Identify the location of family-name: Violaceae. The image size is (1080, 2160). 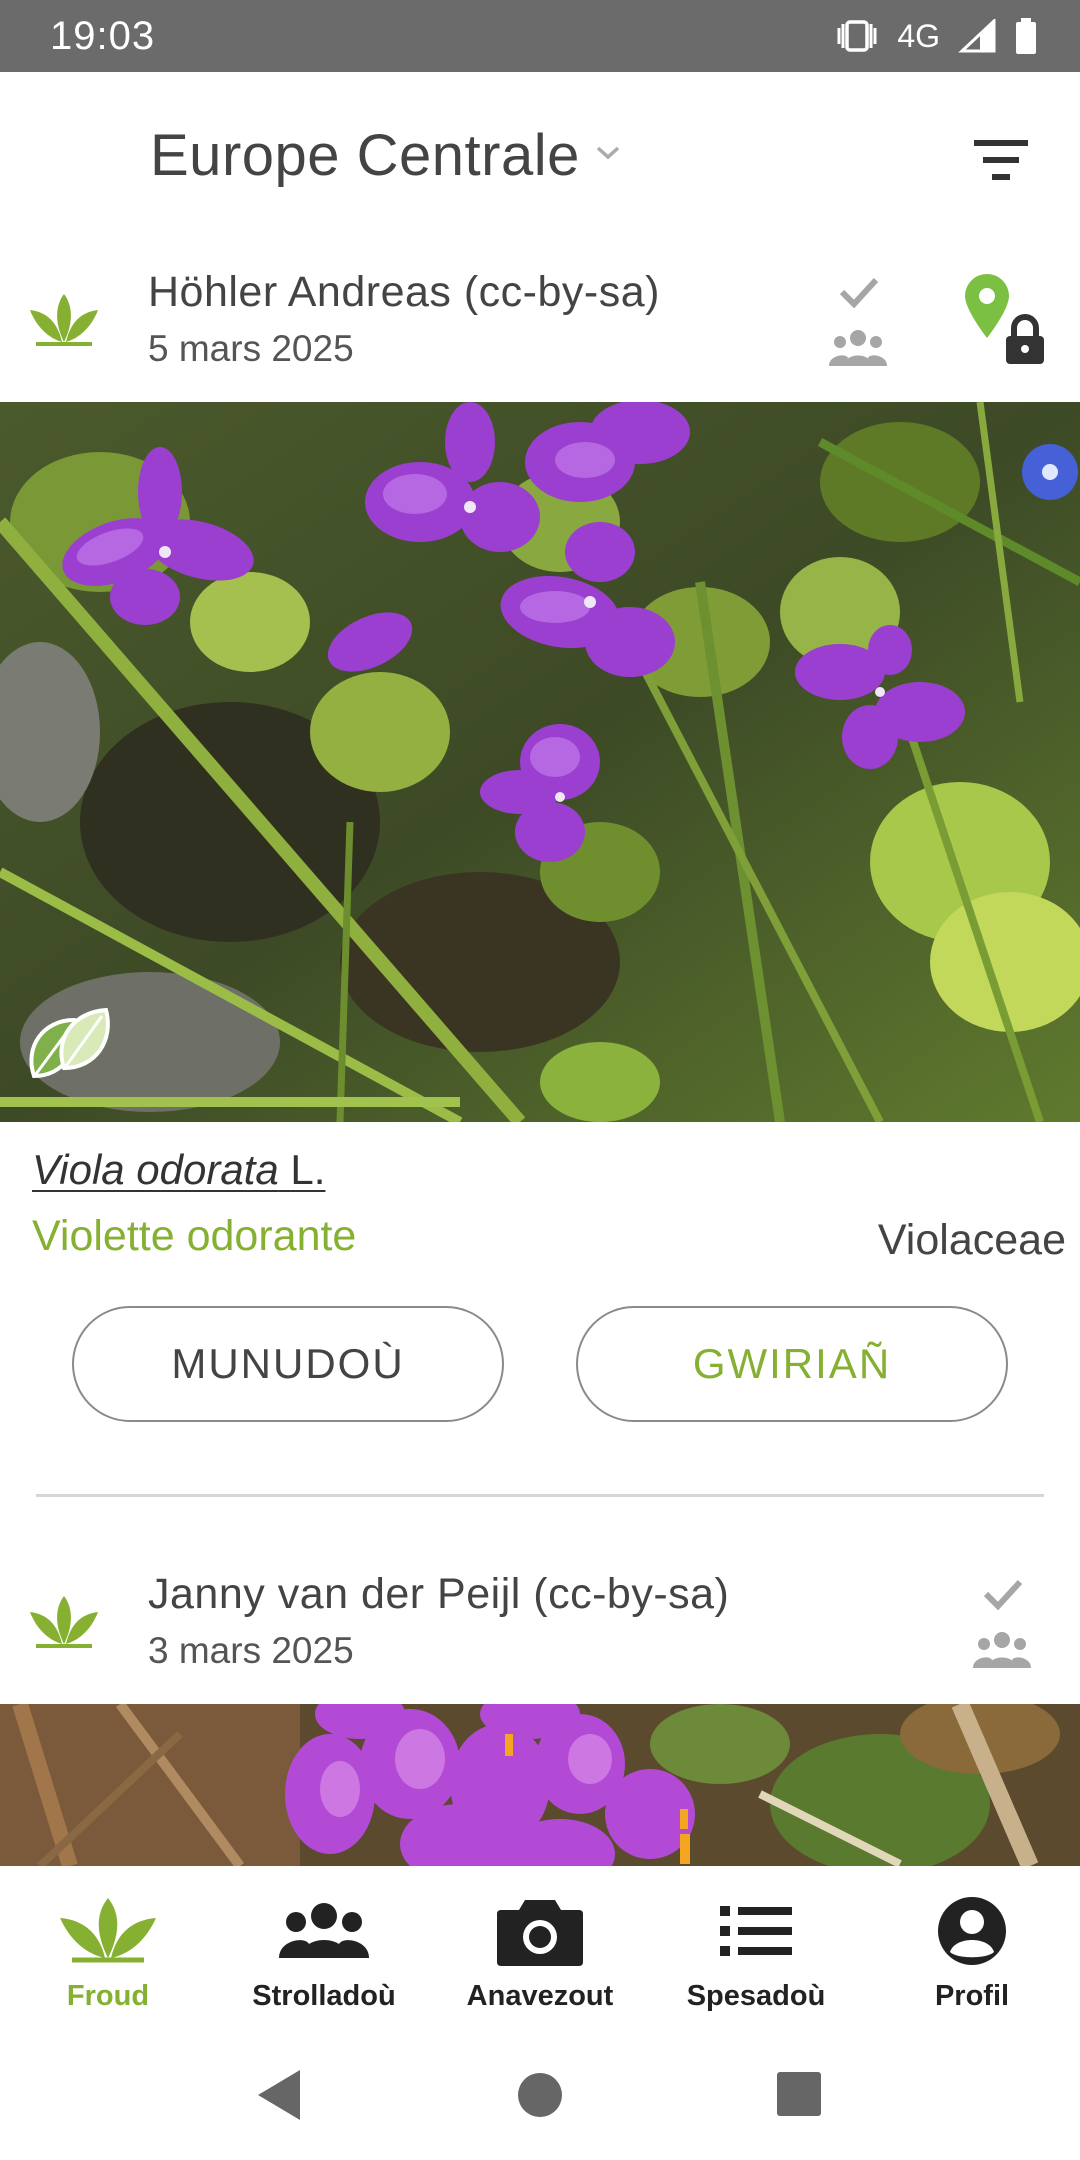
(971, 1240).